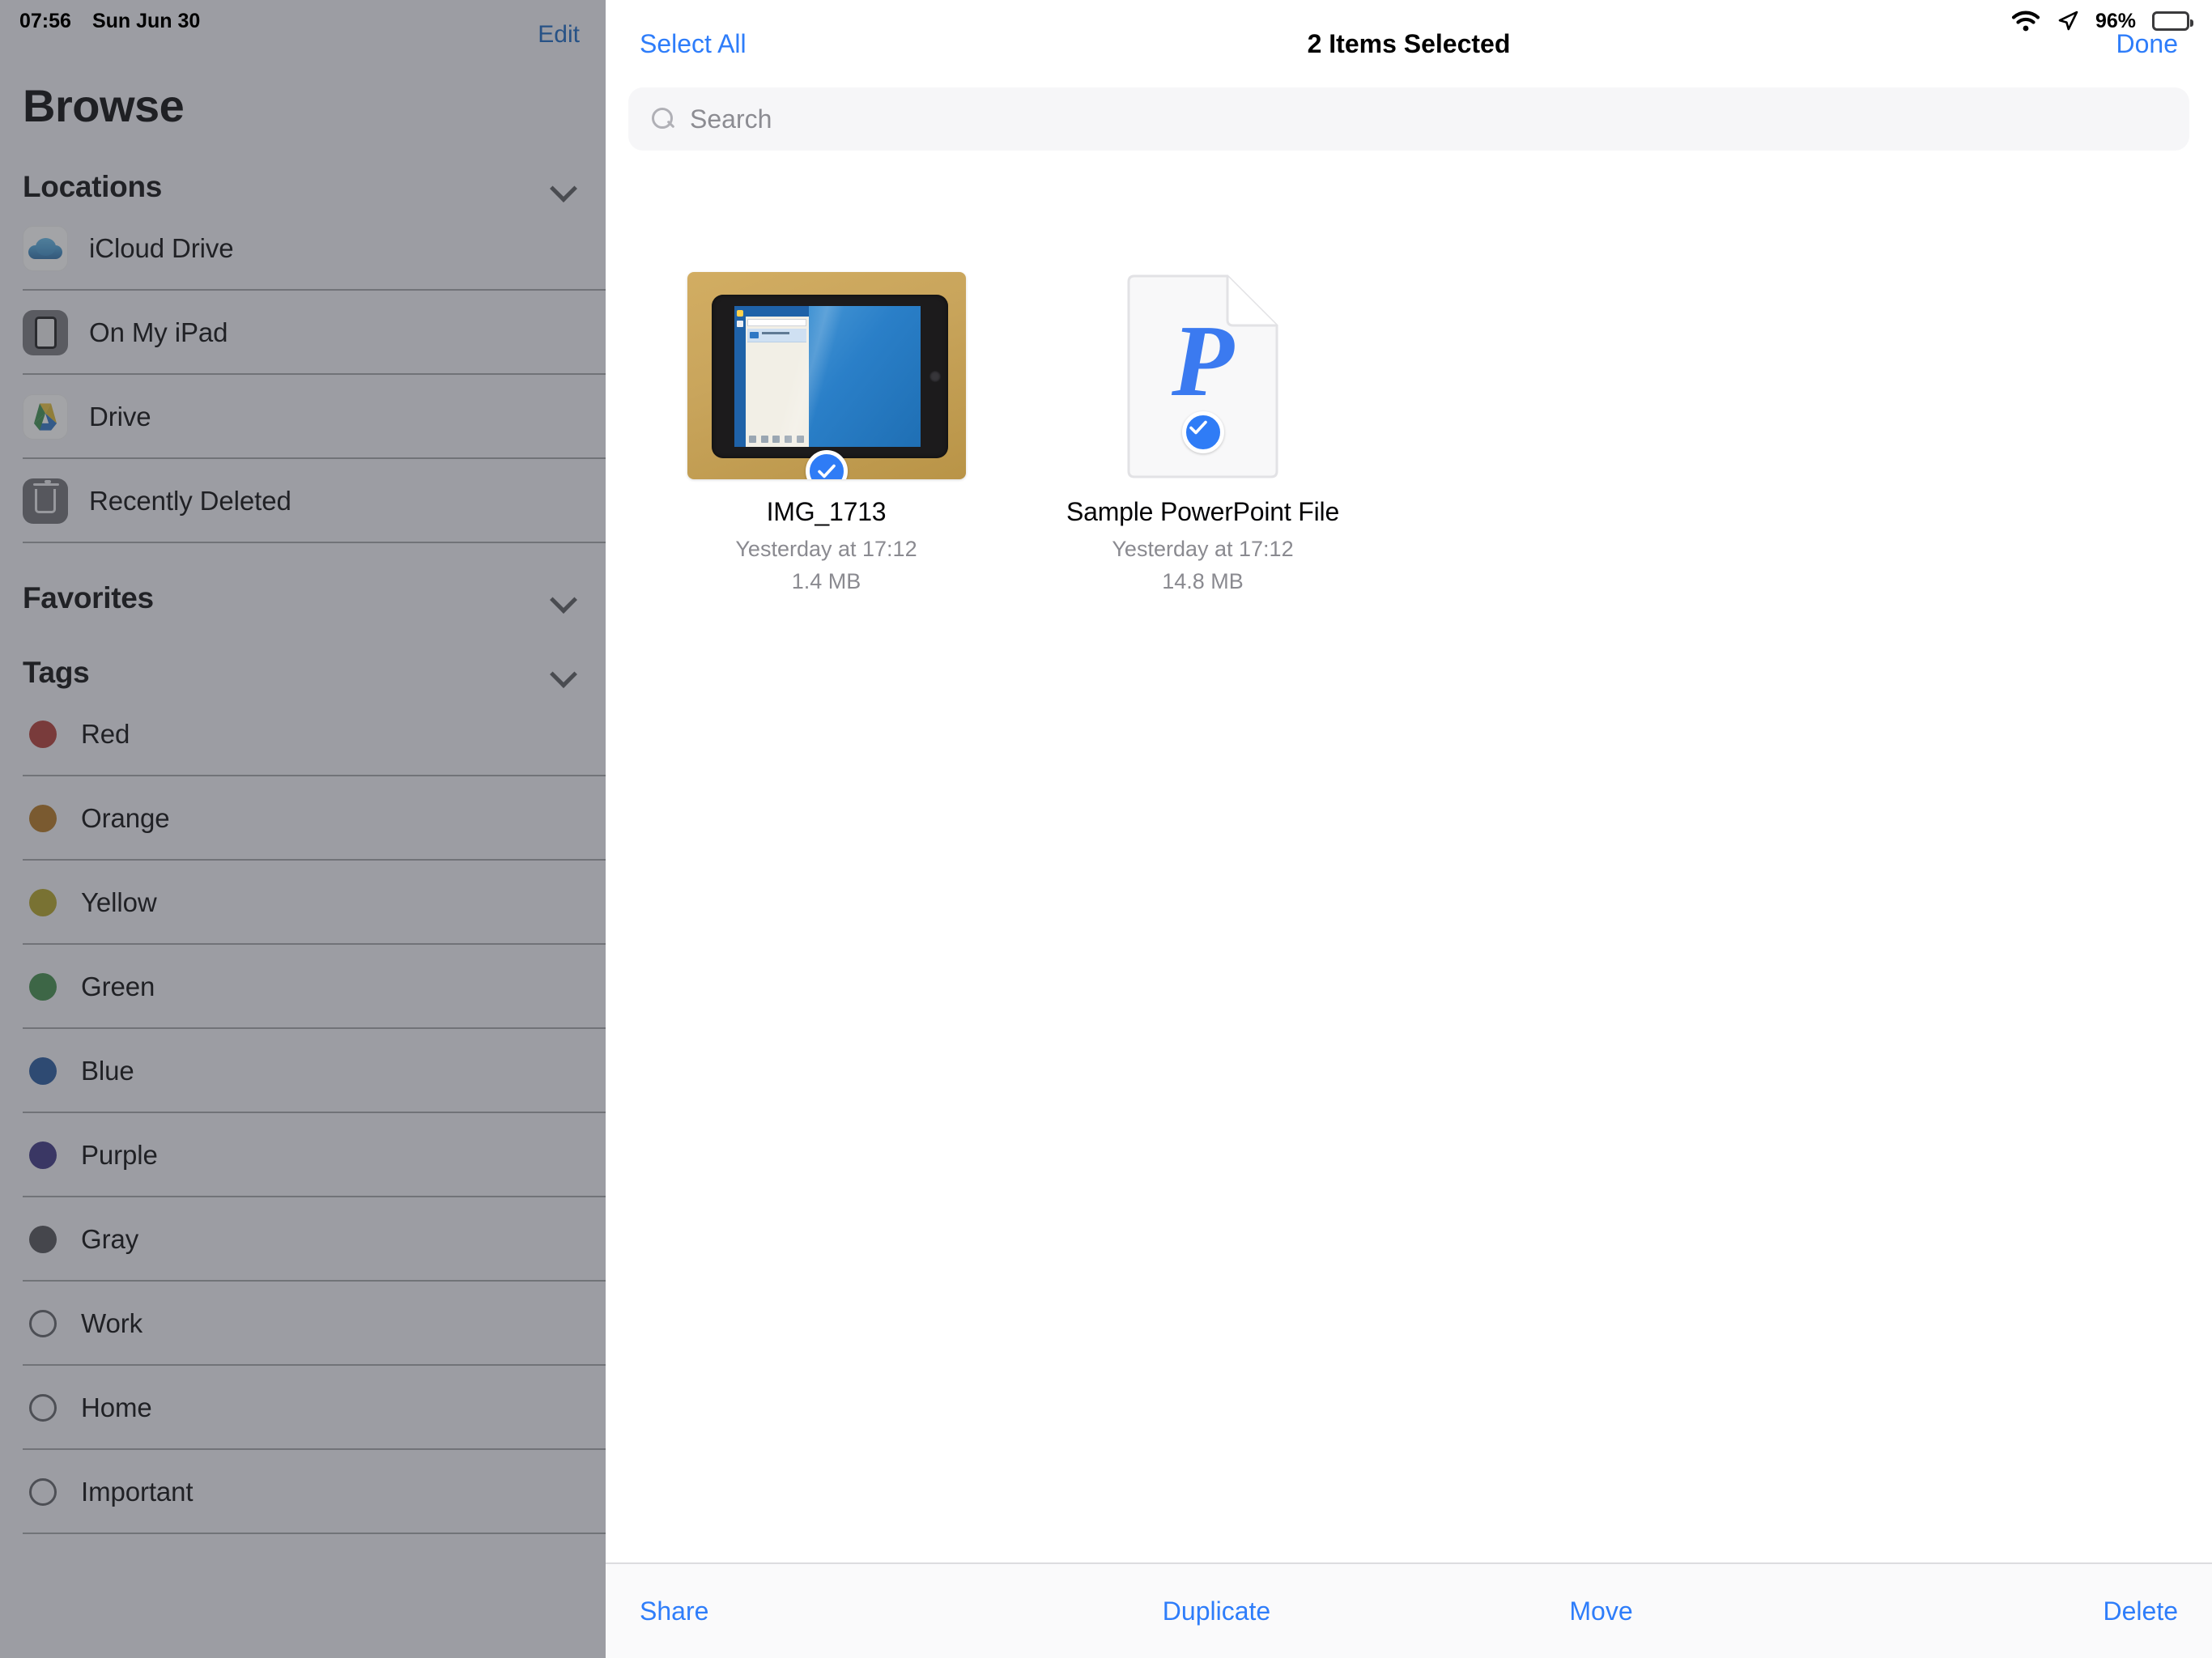 The height and width of the screenshot is (1658, 2212). I want to click on sidebar-section-label: Locations, so click(93, 186).